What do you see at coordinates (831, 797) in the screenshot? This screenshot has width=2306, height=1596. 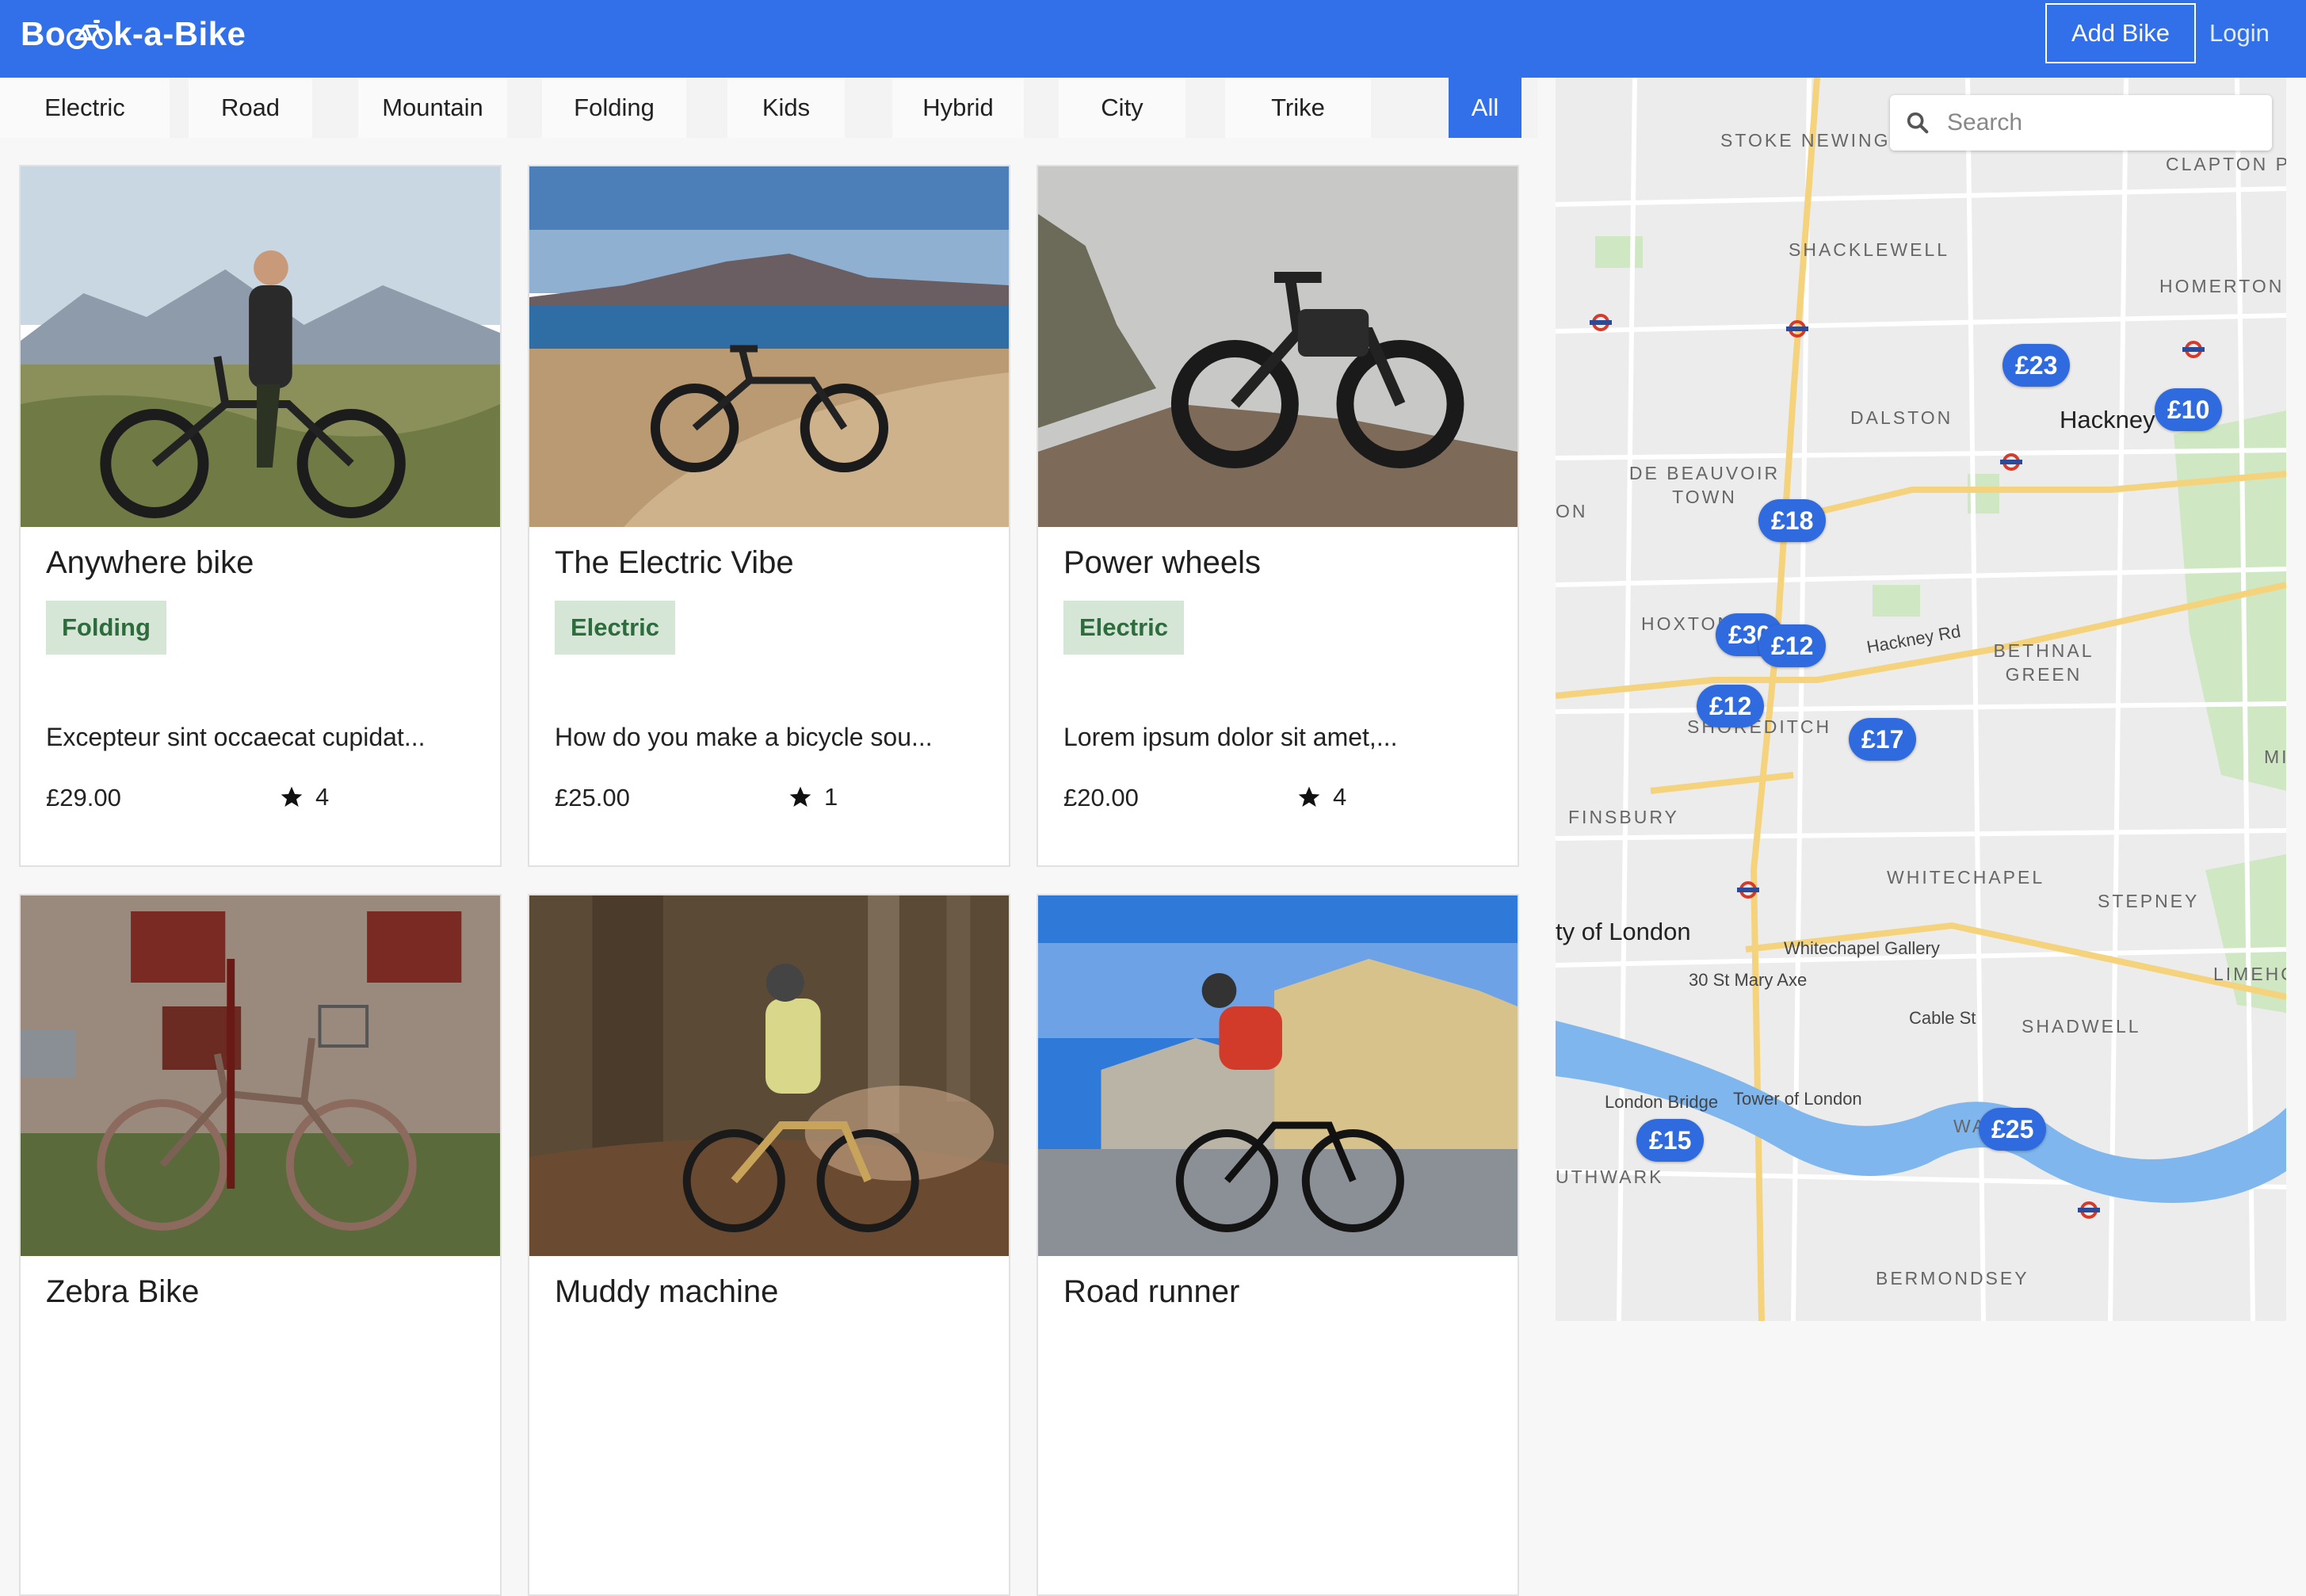 I see `rating-value: 1` at bounding box center [831, 797].